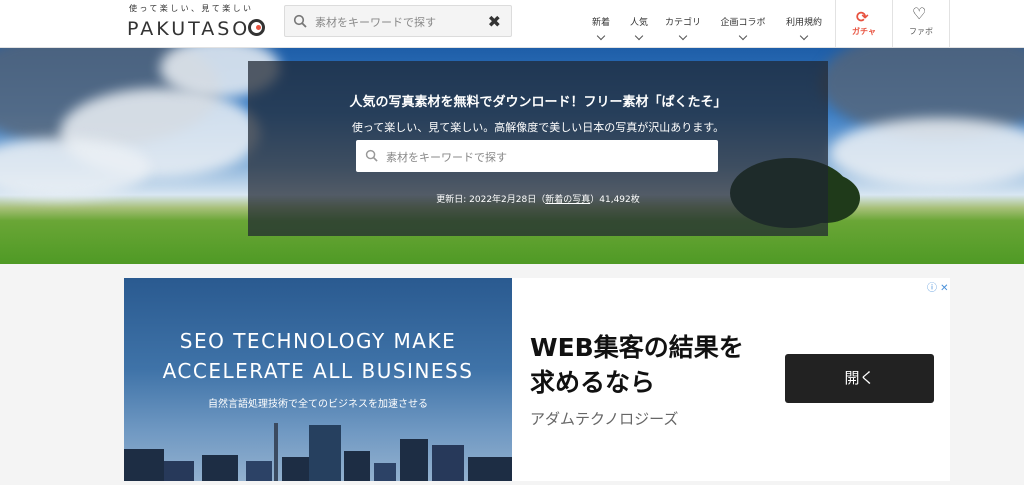 The width and height of the screenshot is (1024, 485). What do you see at coordinates (567, 200) in the screenshot?
I see `new-photos-link: 新着の写真` at bounding box center [567, 200].